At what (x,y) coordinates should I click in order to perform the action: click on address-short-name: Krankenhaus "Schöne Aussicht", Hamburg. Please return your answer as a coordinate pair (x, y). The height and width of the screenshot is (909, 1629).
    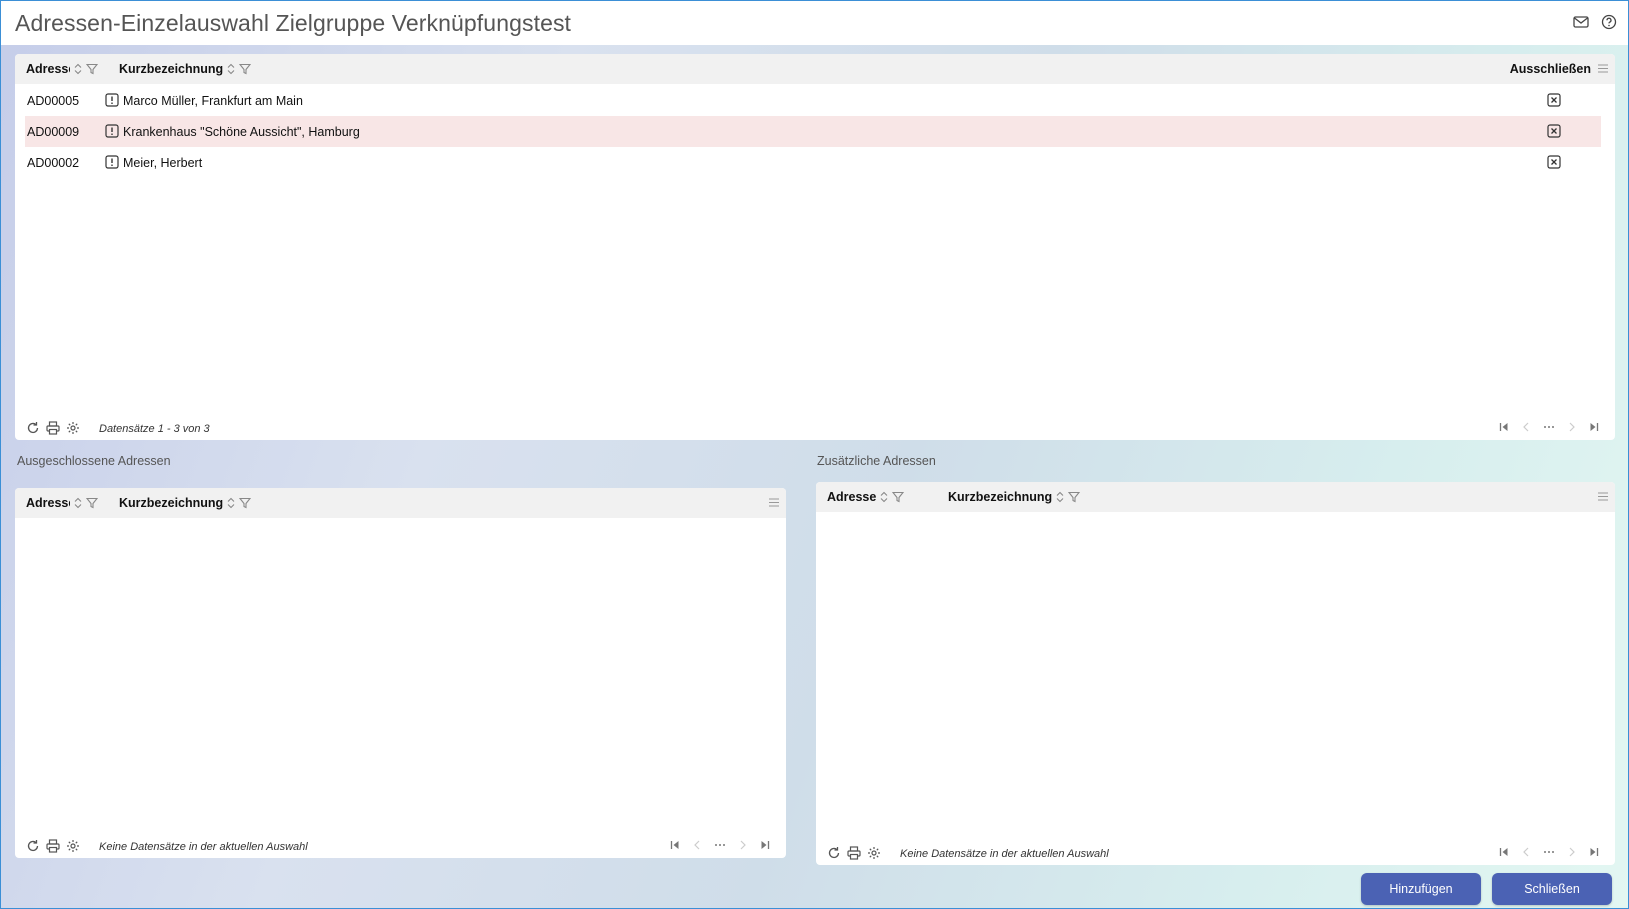
    Looking at the image, I should click on (241, 131).